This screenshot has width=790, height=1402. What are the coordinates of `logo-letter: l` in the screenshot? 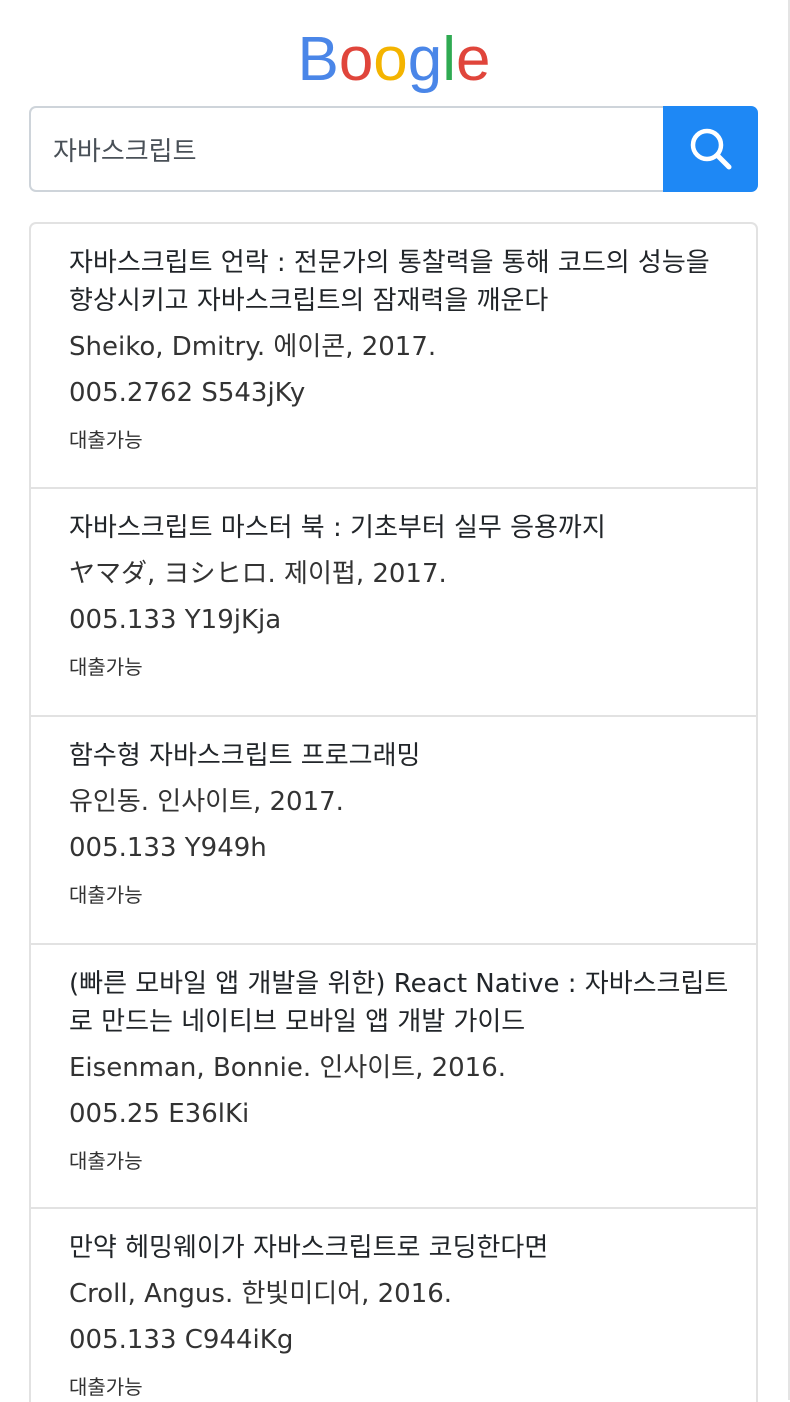 It's located at (449, 59).